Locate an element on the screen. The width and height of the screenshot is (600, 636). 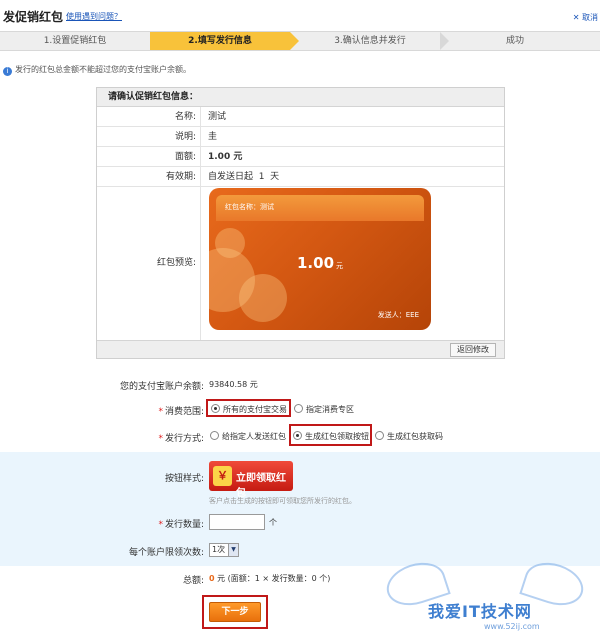
row-label: 说明: is located at coordinates (149, 136).